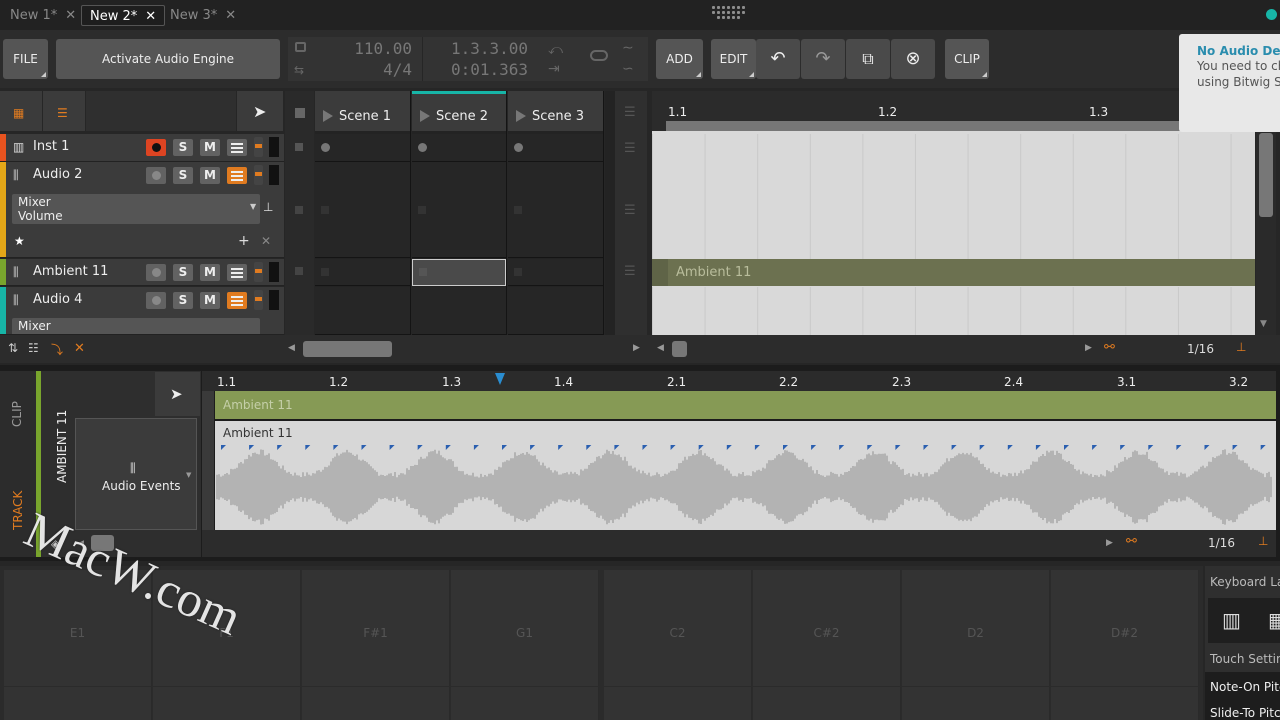 The height and width of the screenshot is (720, 1280). I want to click on track-inst-1: ▥ Inst 1 S M, so click(142, 148).